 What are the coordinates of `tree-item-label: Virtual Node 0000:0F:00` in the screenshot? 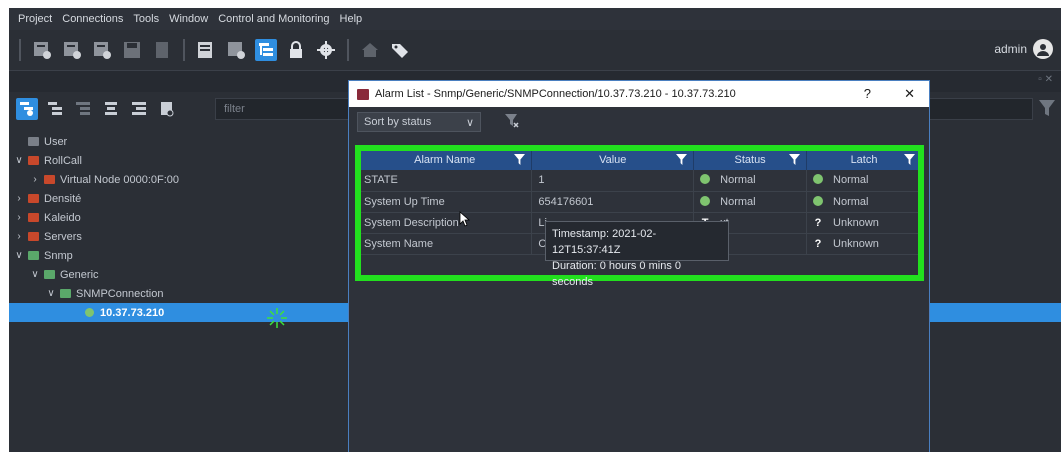 It's located at (120, 179).